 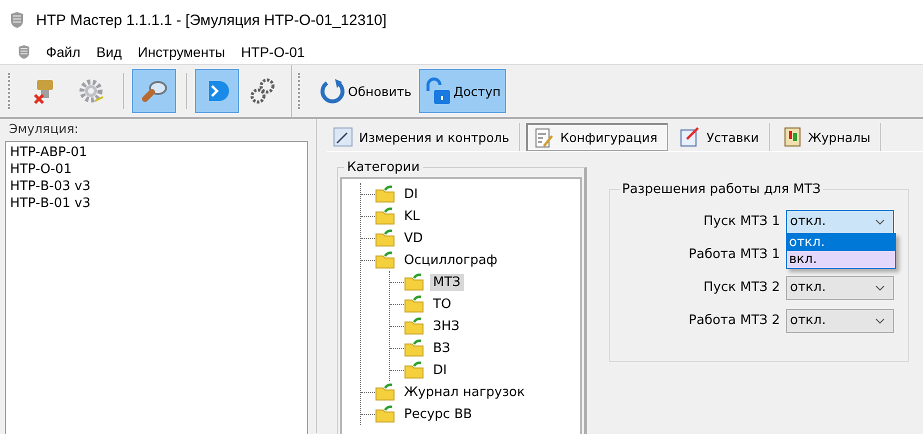 What do you see at coordinates (734, 254) in the screenshot?
I see `field-label: Работа МТЗ 1` at bounding box center [734, 254].